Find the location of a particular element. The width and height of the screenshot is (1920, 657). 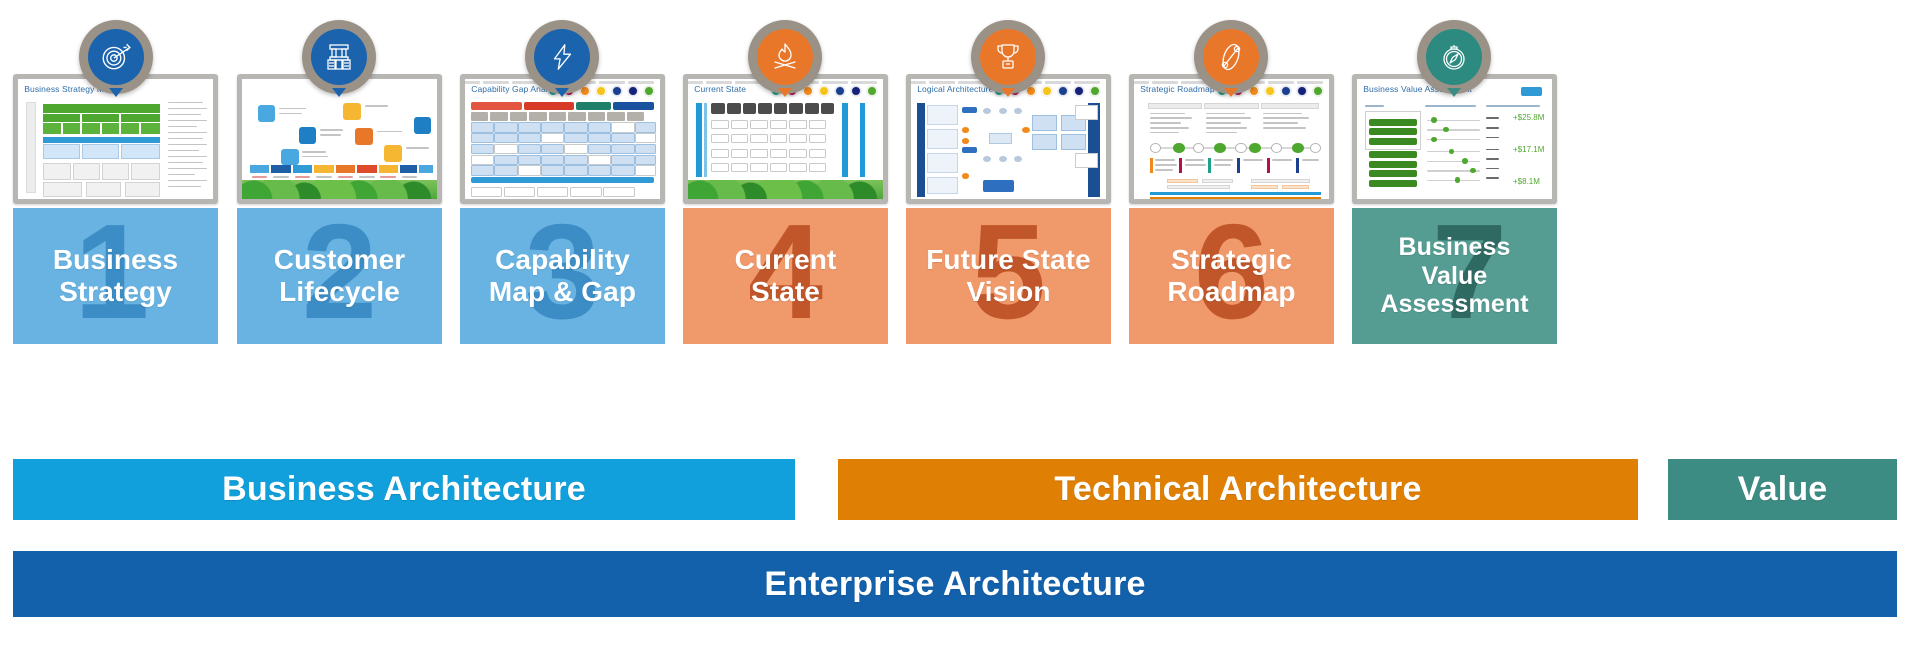

compass-icon is located at coordinates (1454, 57).